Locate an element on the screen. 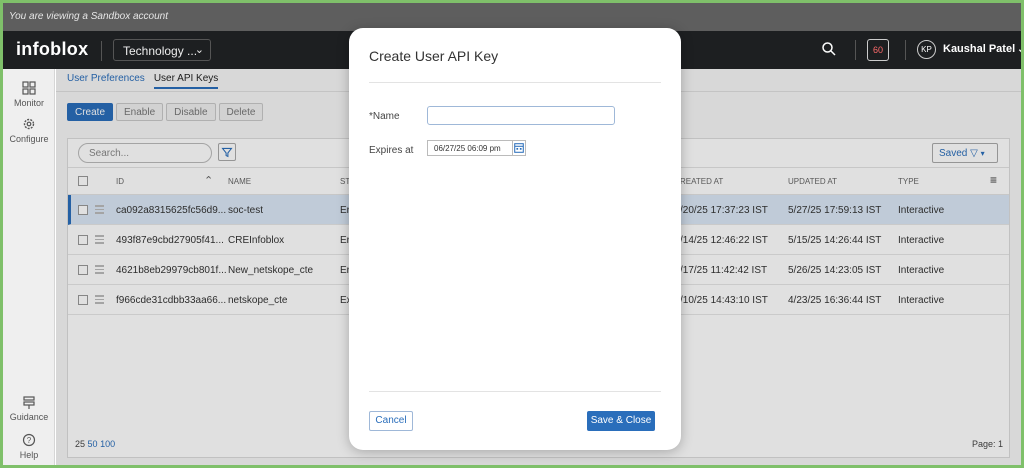 The width and height of the screenshot is (1024, 468). tenant-selector: Technology ... ⌄ is located at coordinates (162, 50).